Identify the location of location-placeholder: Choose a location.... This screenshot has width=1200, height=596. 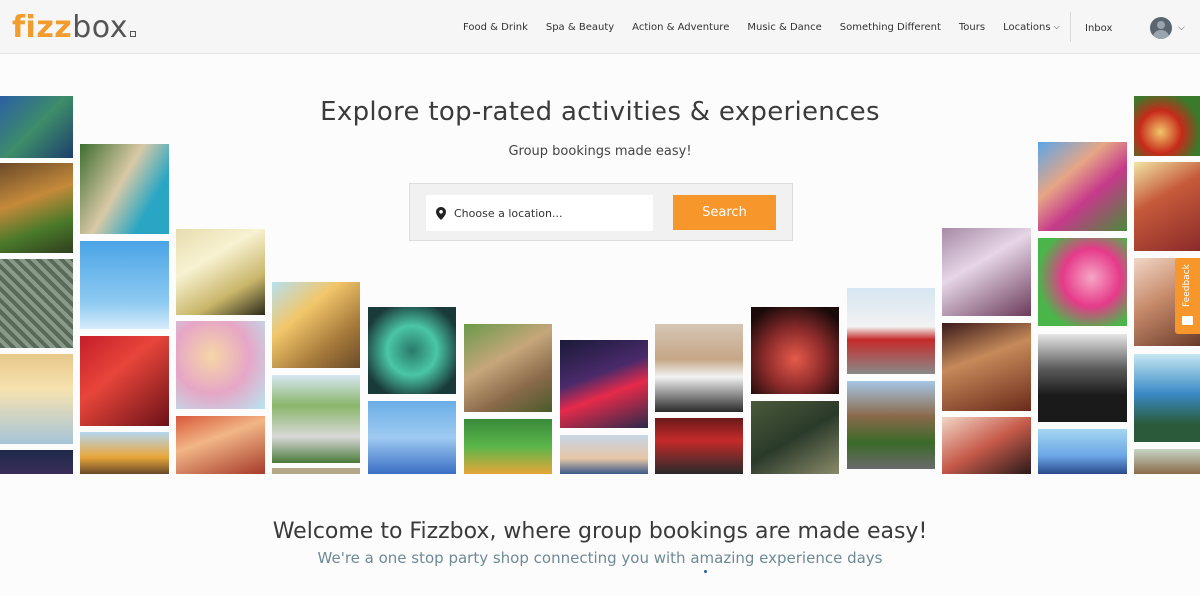
(508, 213).